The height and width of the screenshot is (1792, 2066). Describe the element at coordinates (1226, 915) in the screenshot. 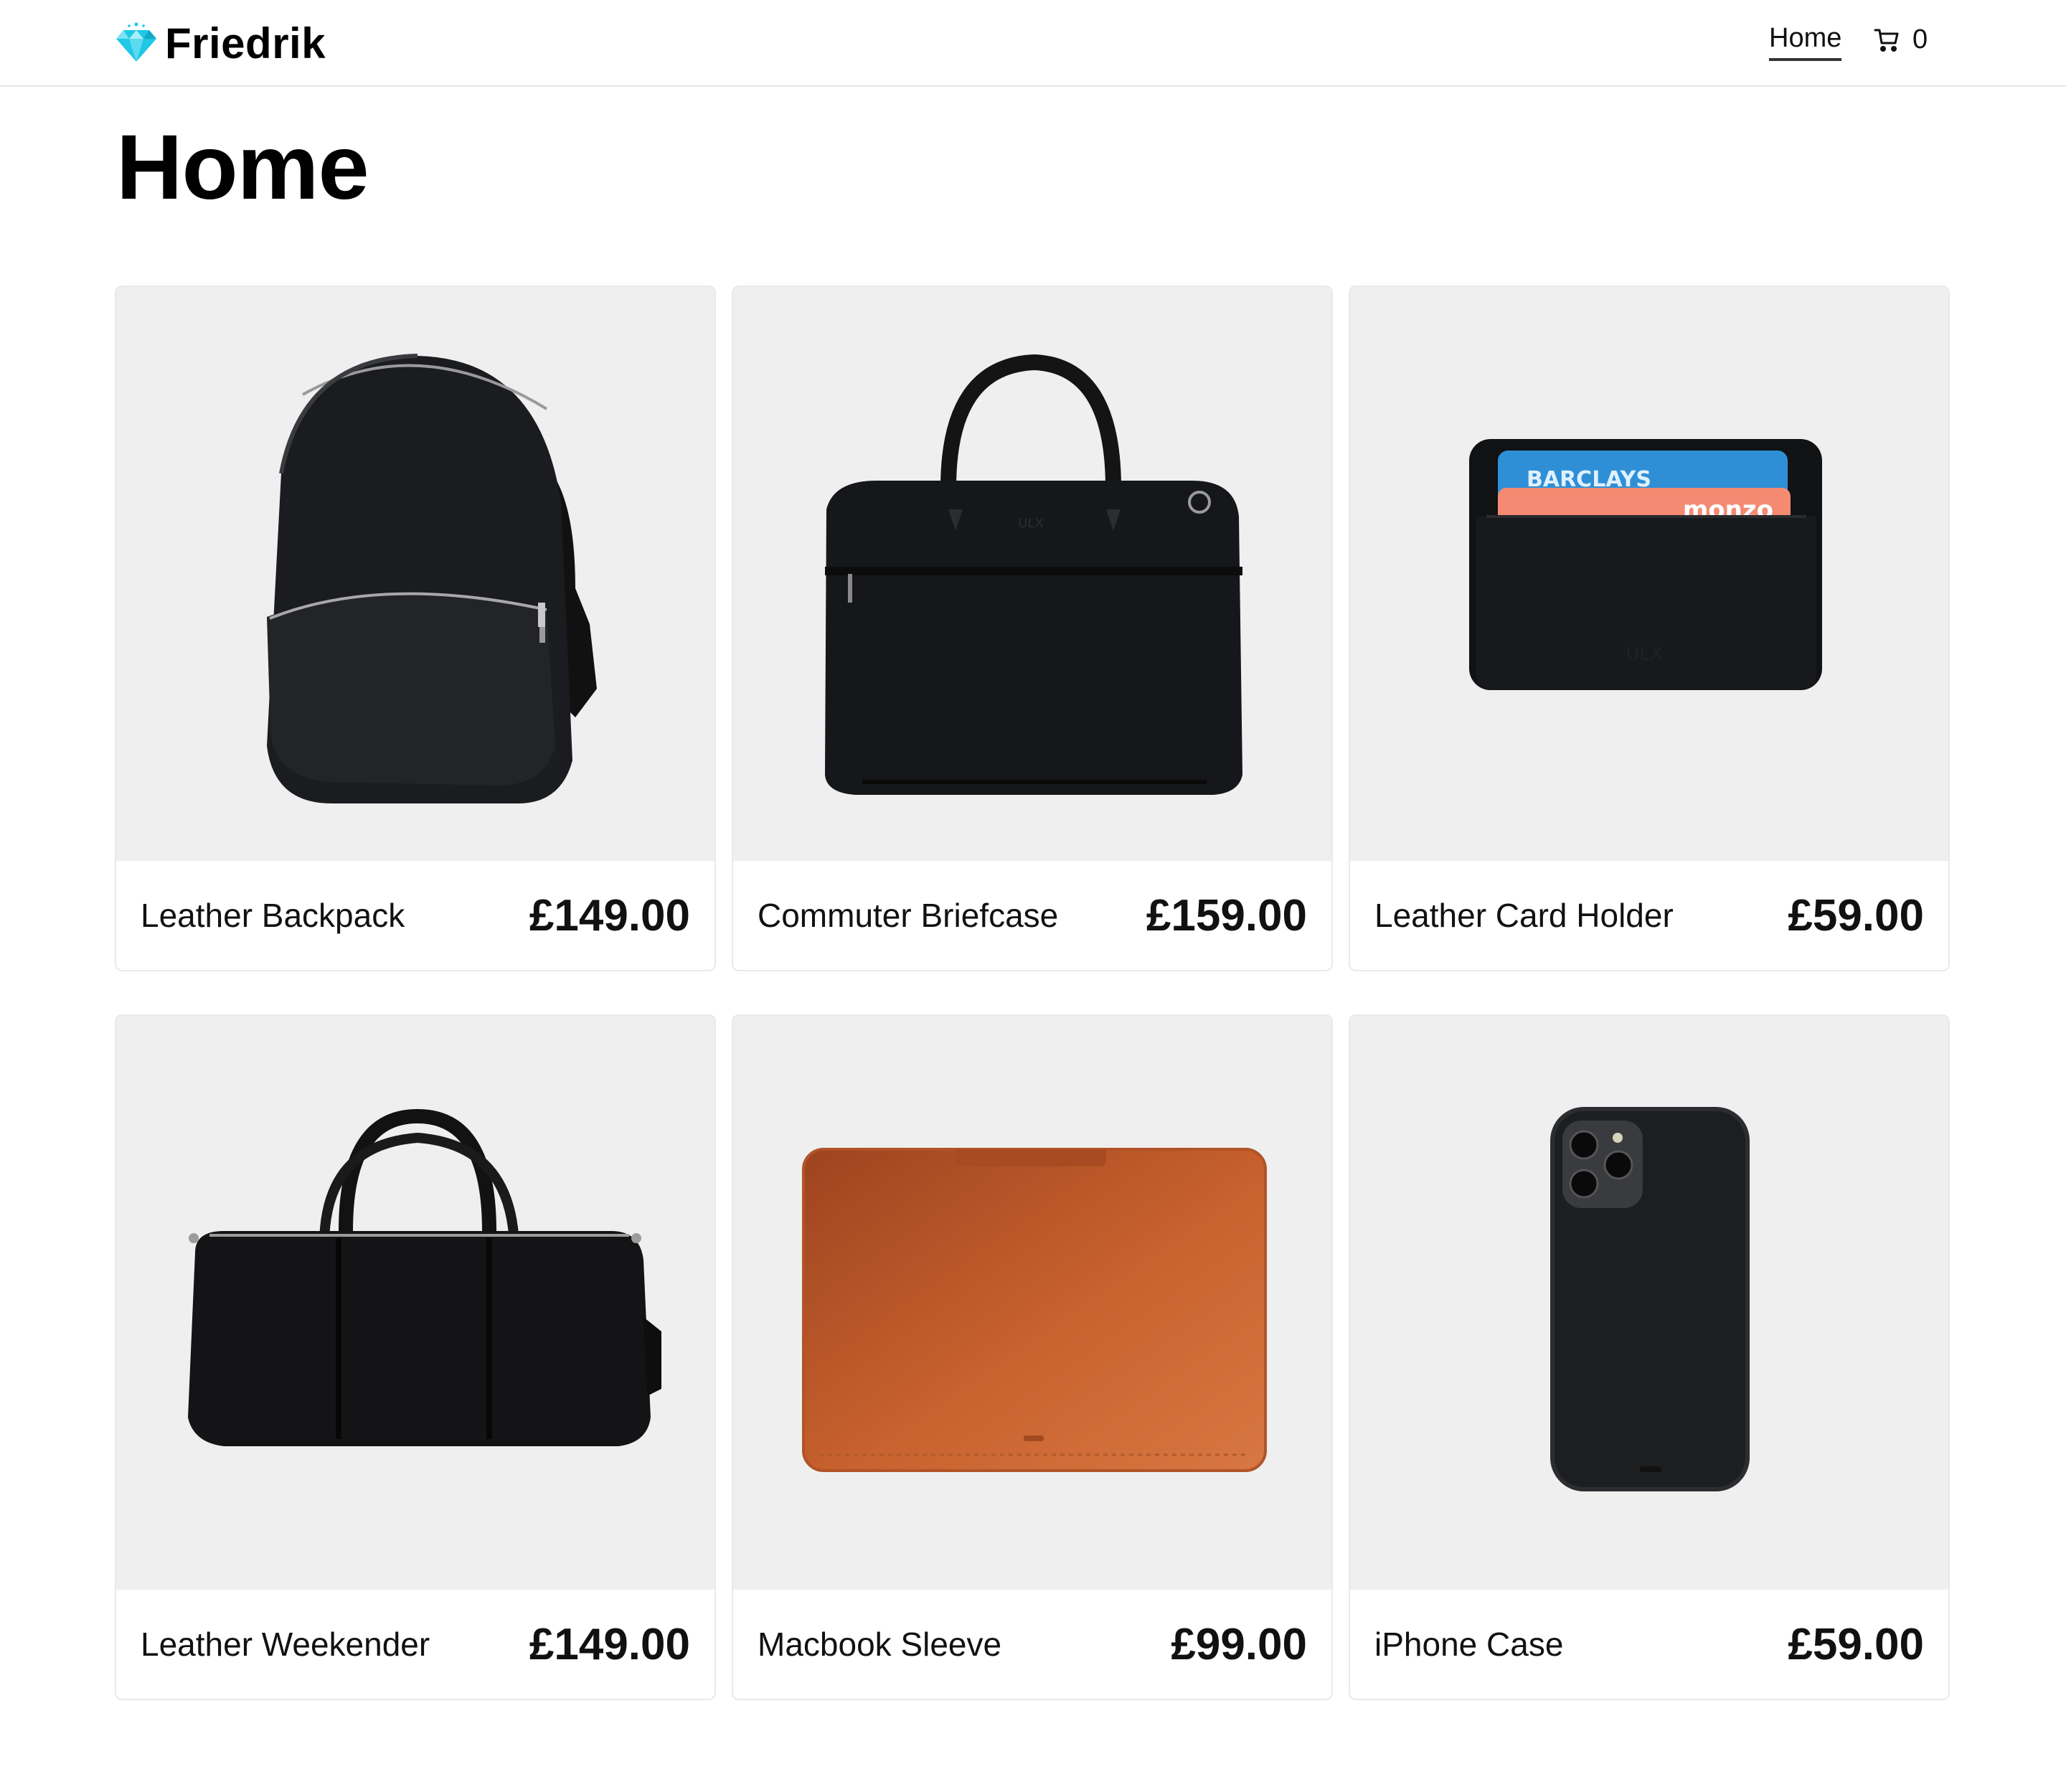

I see `product-price: £159.00` at that location.